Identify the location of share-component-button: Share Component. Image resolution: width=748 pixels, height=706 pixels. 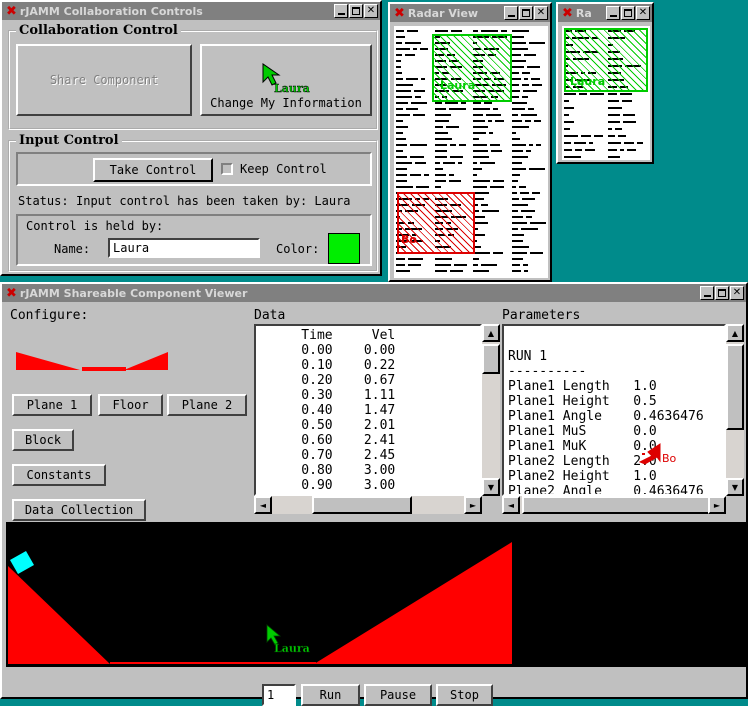
(104, 80).